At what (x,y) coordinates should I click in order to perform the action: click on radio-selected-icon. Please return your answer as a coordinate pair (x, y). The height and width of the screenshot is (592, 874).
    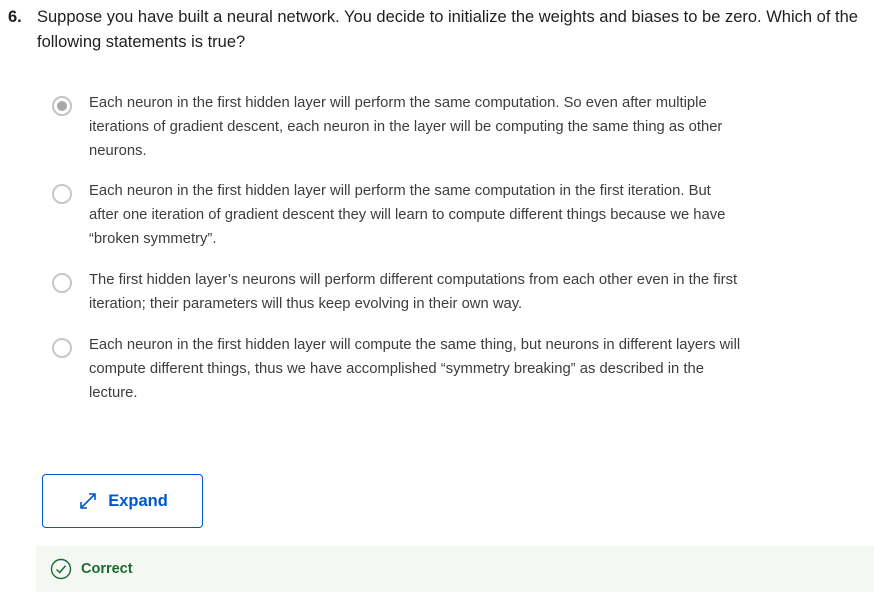
    Looking at the image, I should click on (62, 106).